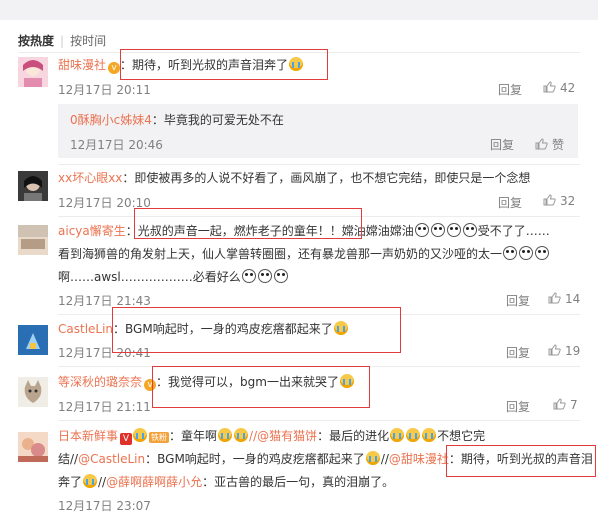  I want to click on comment-time: 12月17日 20:46, so click(116, 145).